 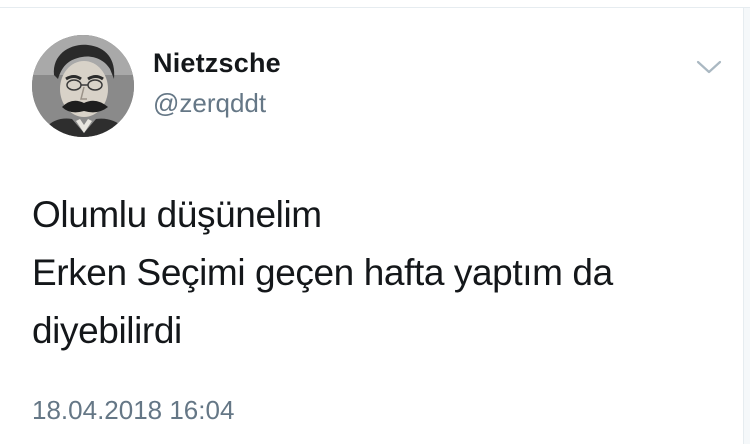 I want to click on avatar-portrait, so click(x=83, y=86).